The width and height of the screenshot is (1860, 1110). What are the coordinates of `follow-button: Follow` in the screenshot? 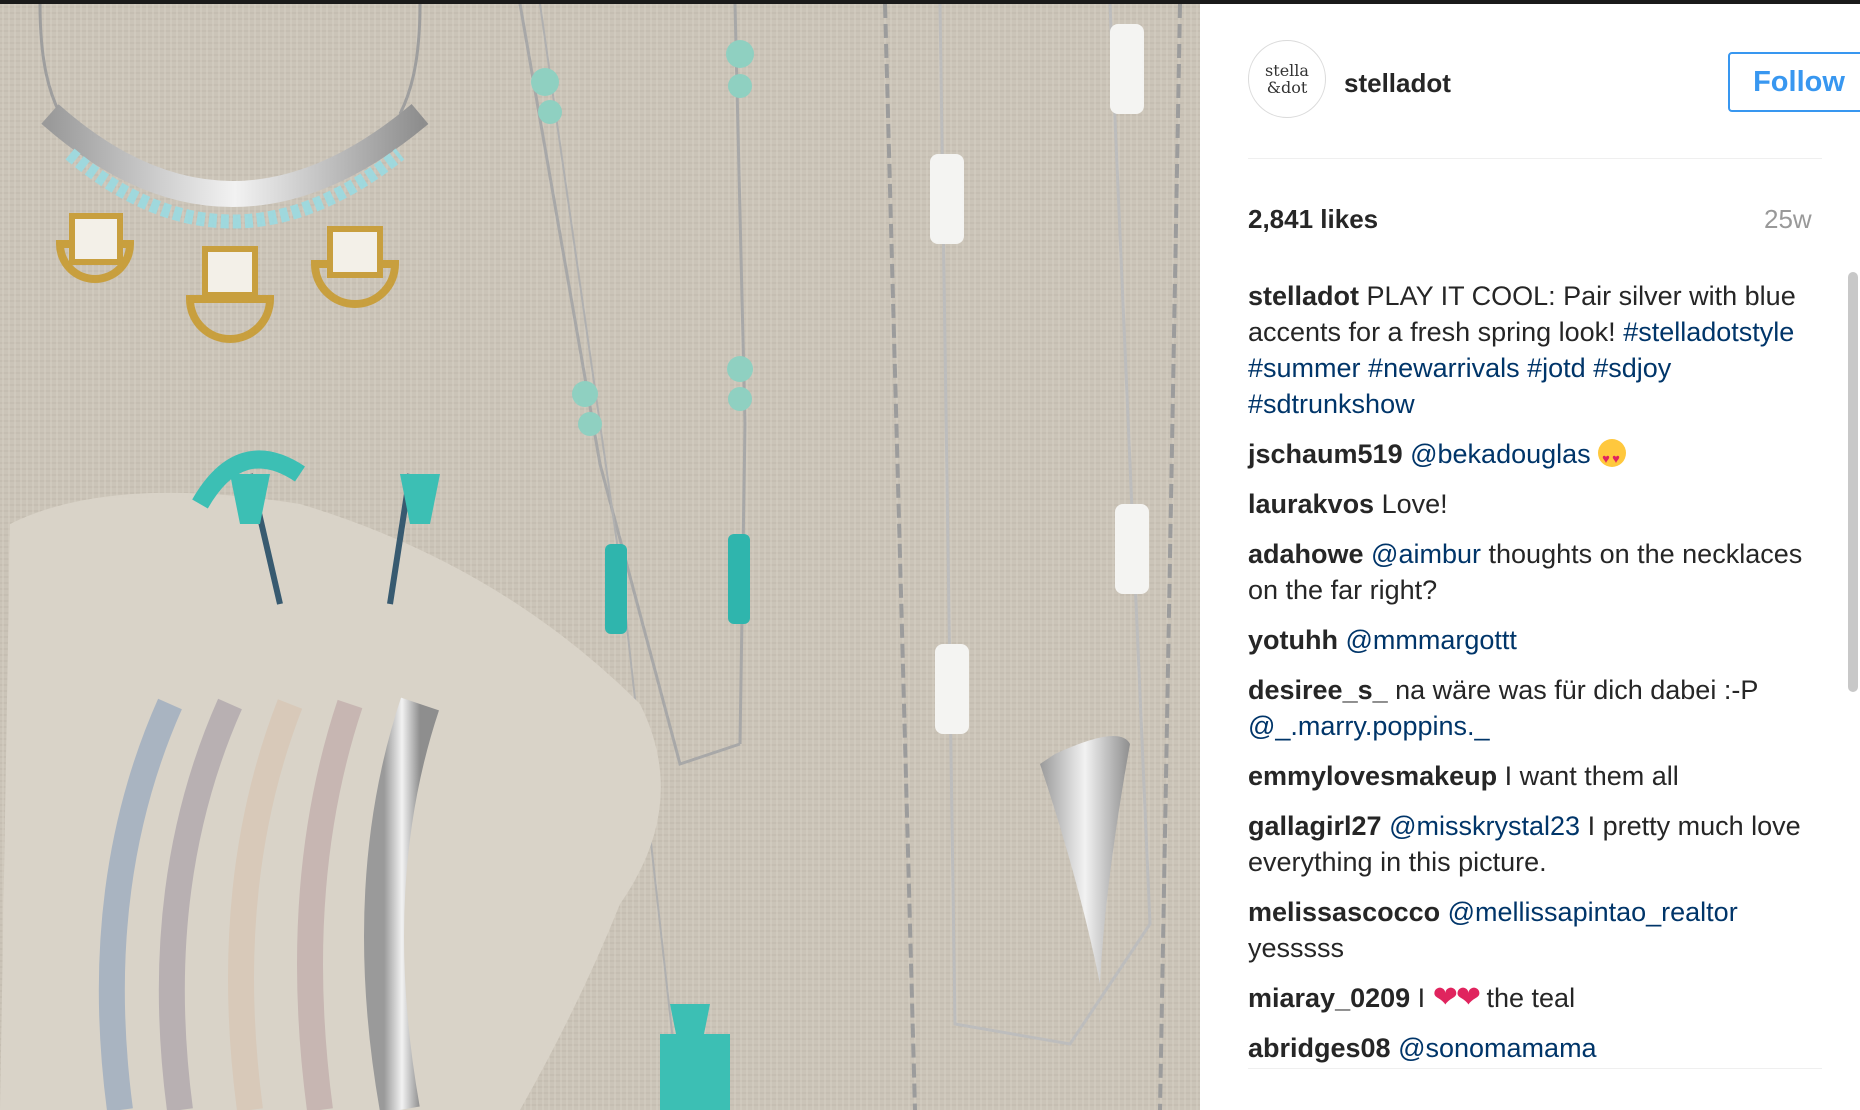 It's located at (1794, 82).